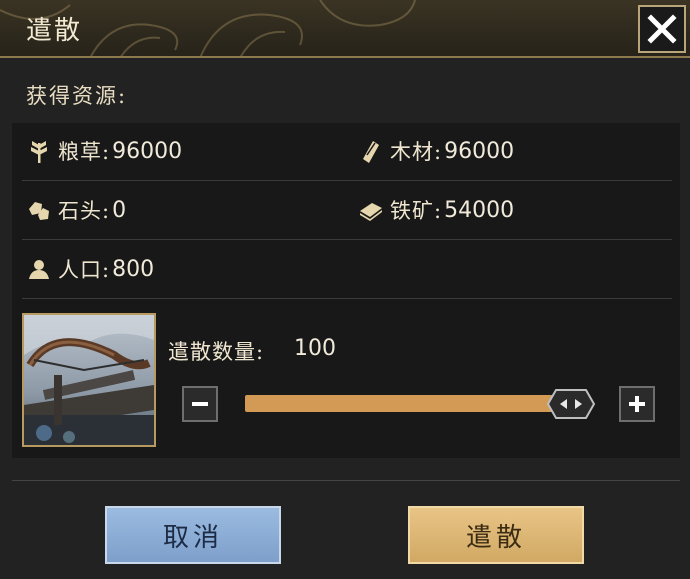  Describe the element at coordinates (84, 270) in the screenshot. I see `resource-label: 人口:` at that location.